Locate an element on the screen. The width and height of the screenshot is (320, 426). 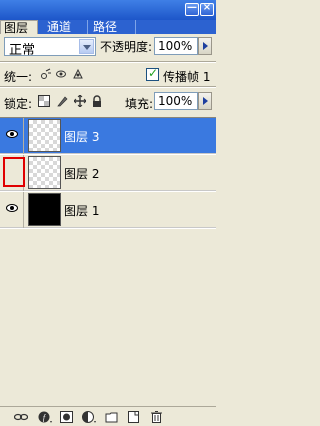
fill-flyout-button is located at coordinates (205, 101).